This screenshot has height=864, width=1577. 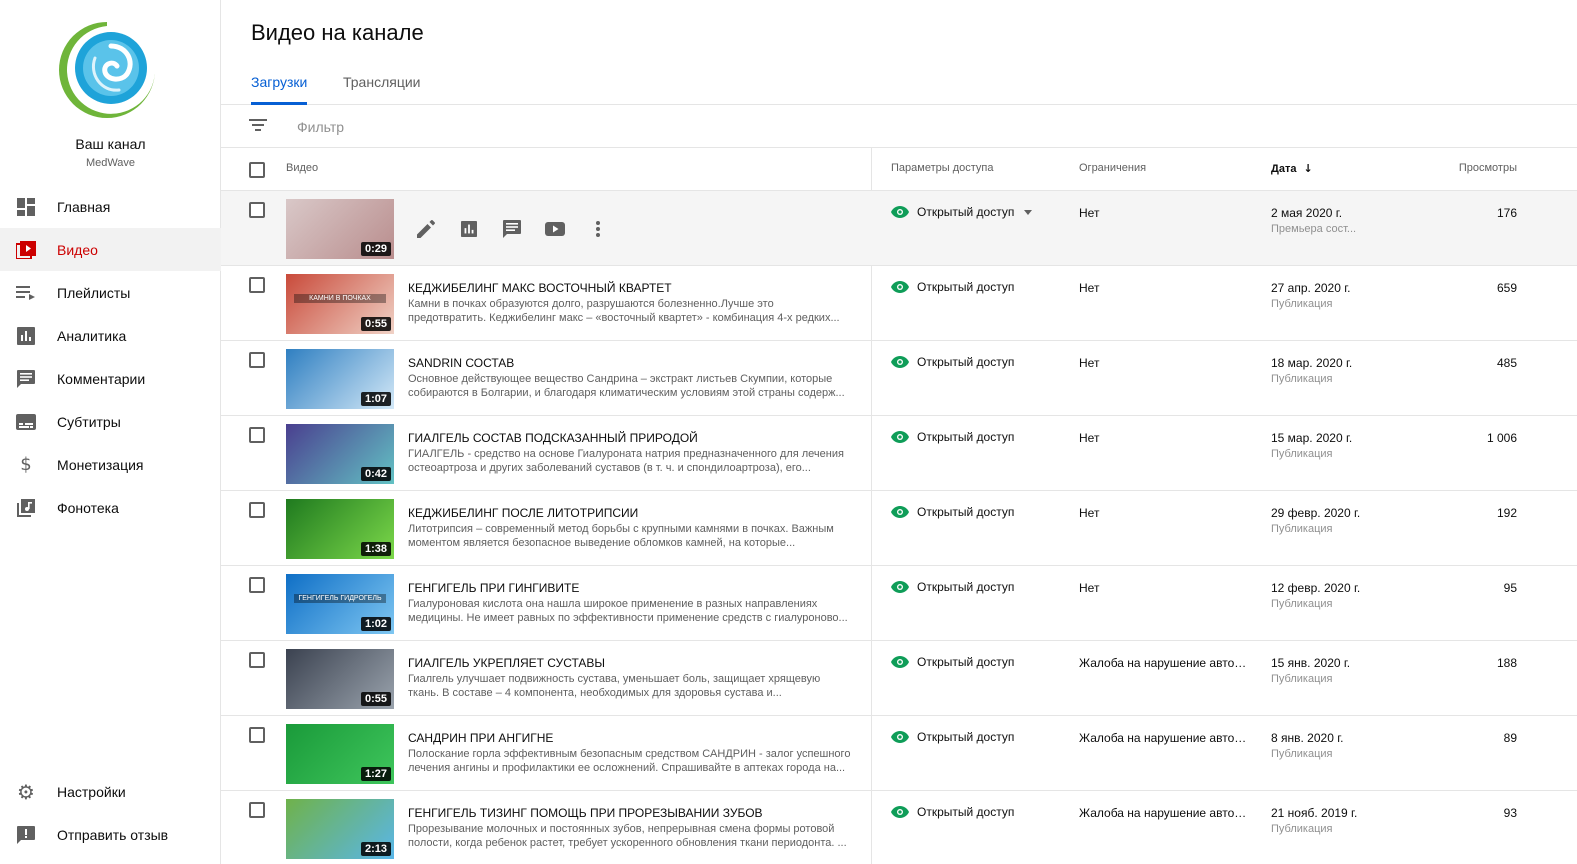 I want to click on video-duration: 2:13, so click(x=375, y=849).